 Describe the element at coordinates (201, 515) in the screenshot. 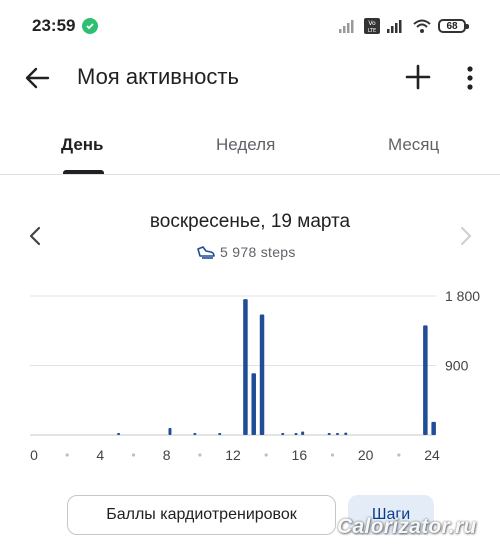

I see `cardio-points-chip: Баллы кардиотренировок` at that location.